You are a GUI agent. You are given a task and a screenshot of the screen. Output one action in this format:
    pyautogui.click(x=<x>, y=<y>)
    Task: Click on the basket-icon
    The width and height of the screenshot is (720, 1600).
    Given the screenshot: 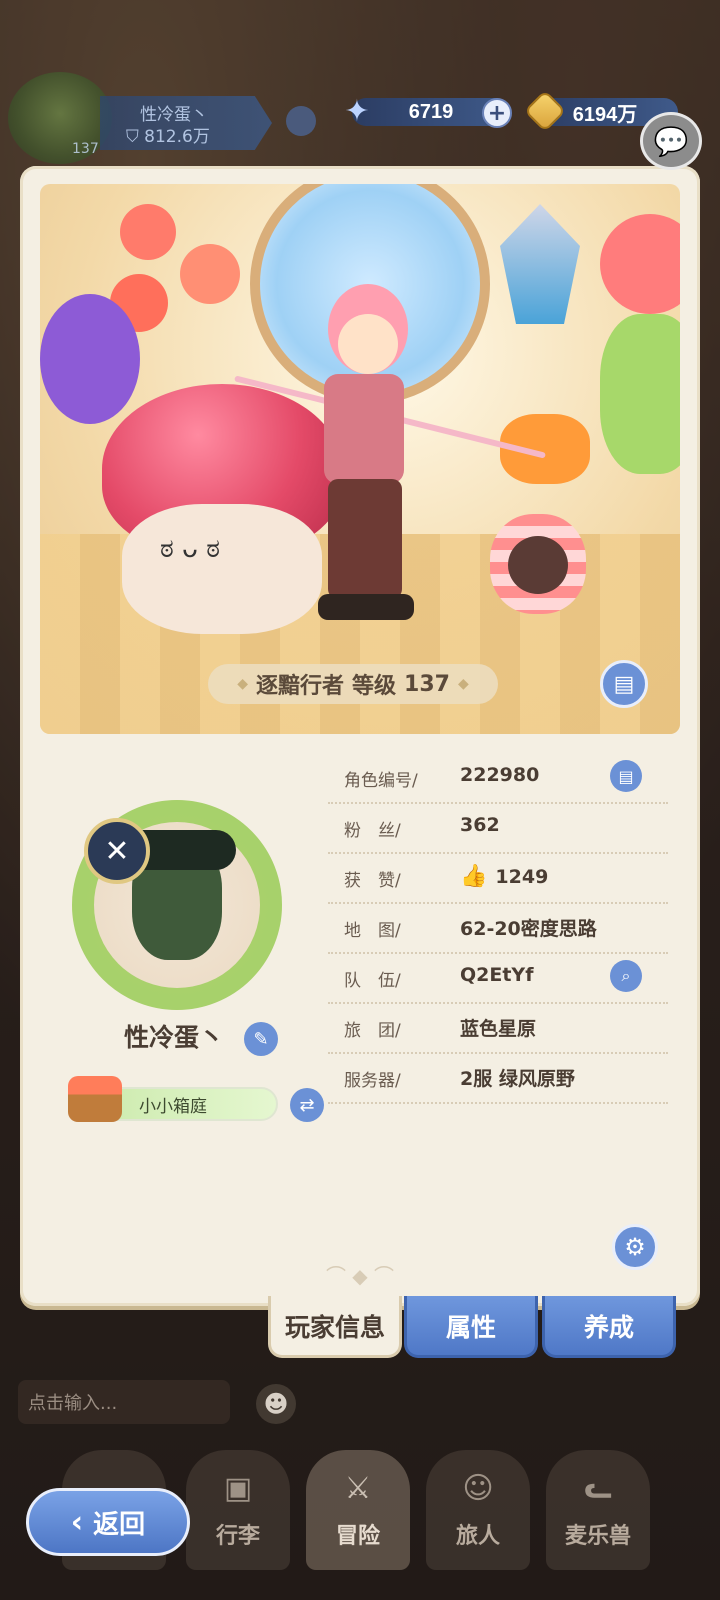 What is the action you would take?
    pyautogui.click(x=95, y=1099)
    